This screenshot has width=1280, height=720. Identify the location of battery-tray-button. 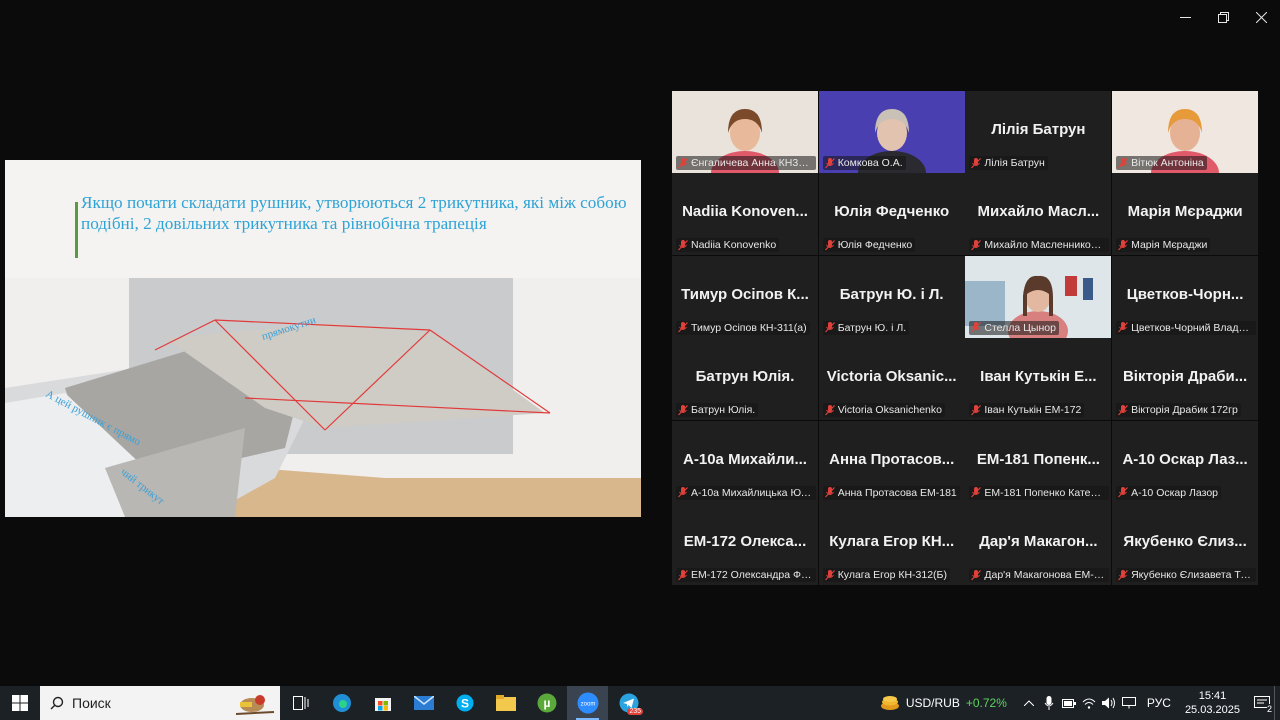
(1069, 703).